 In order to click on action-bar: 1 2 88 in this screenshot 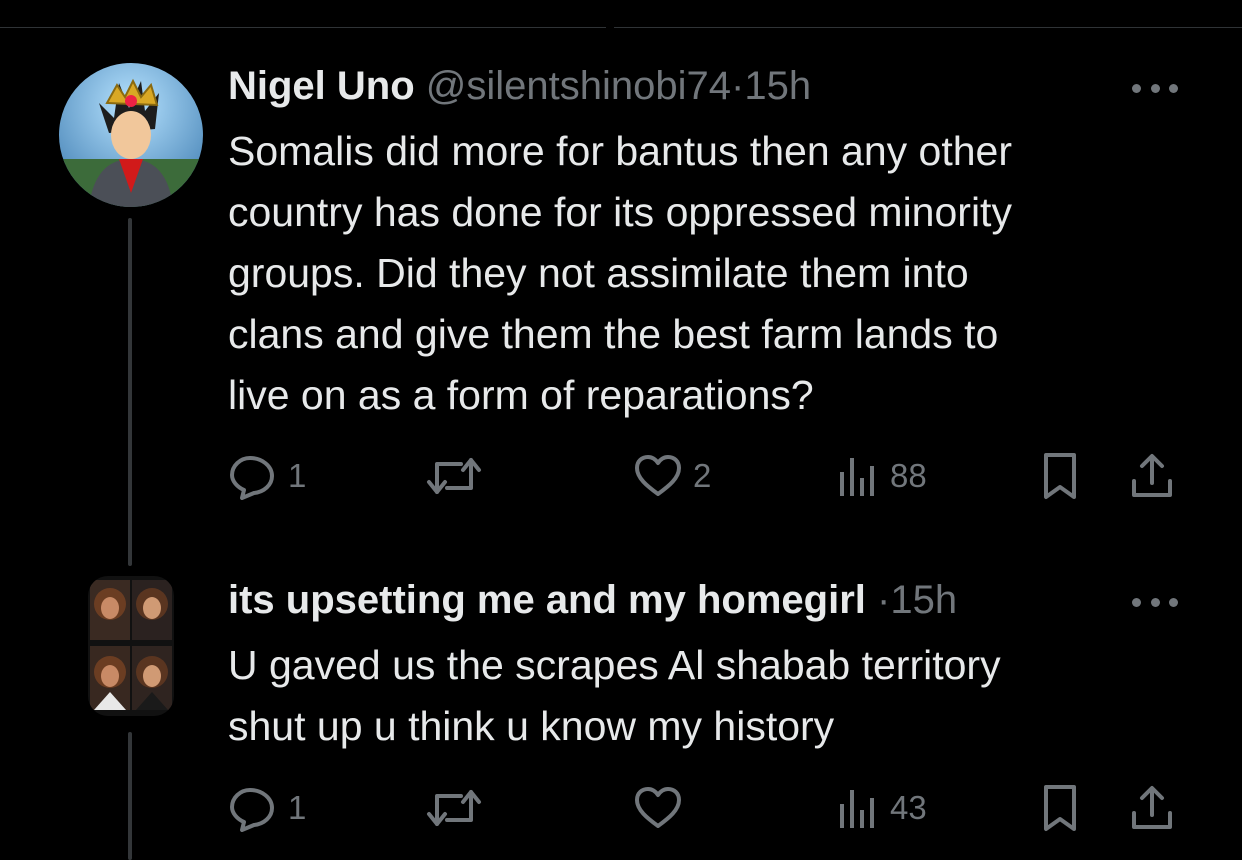, I will do `click(703, 476)`.